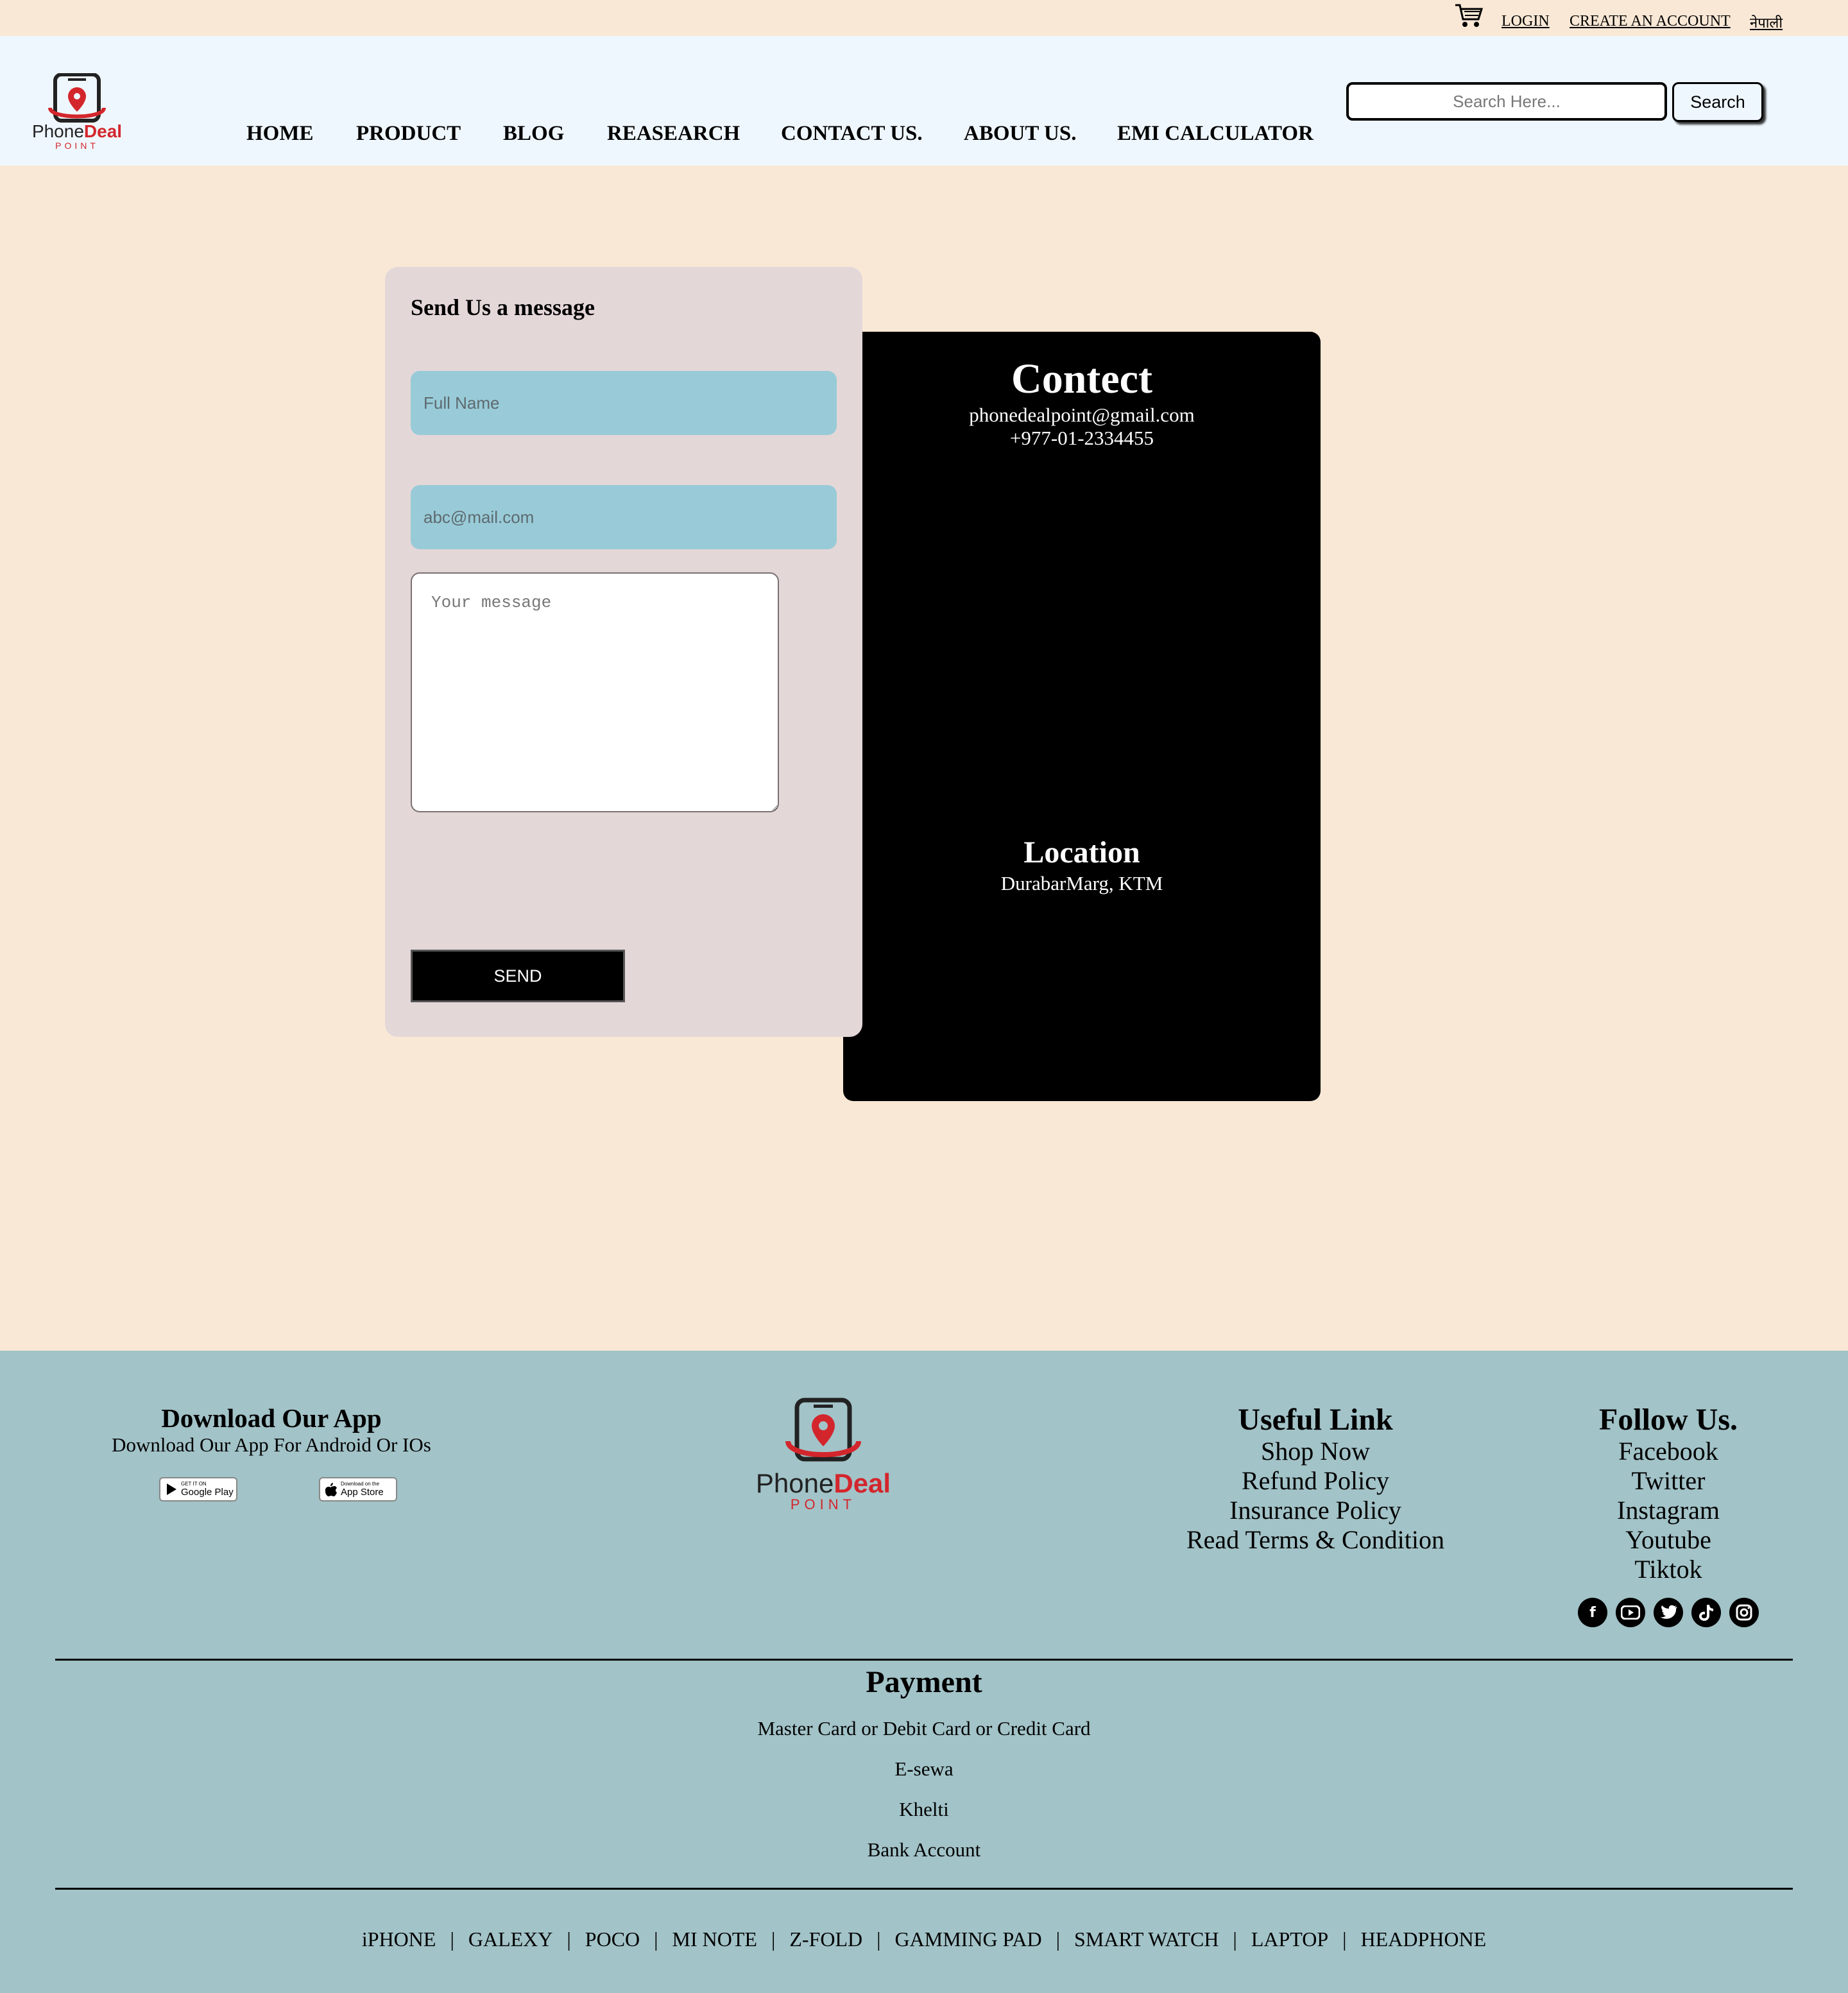 This screenshot has width=1848, height=1993. I want to click on app-store-badge: Download on the App Store, so click(358, 1489).